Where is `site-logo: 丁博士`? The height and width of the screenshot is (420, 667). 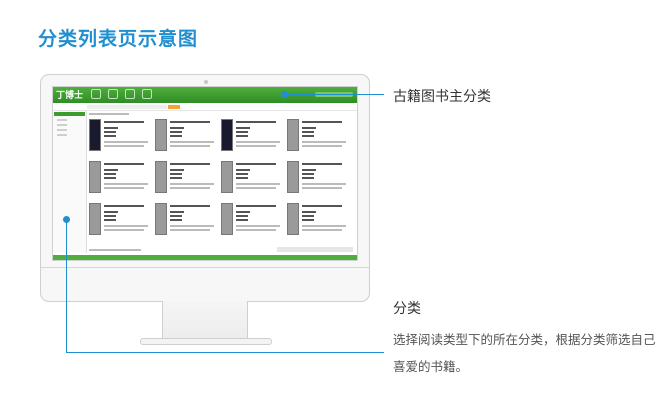 site-logo: 丁博士 is located at coordinates (70, 96).